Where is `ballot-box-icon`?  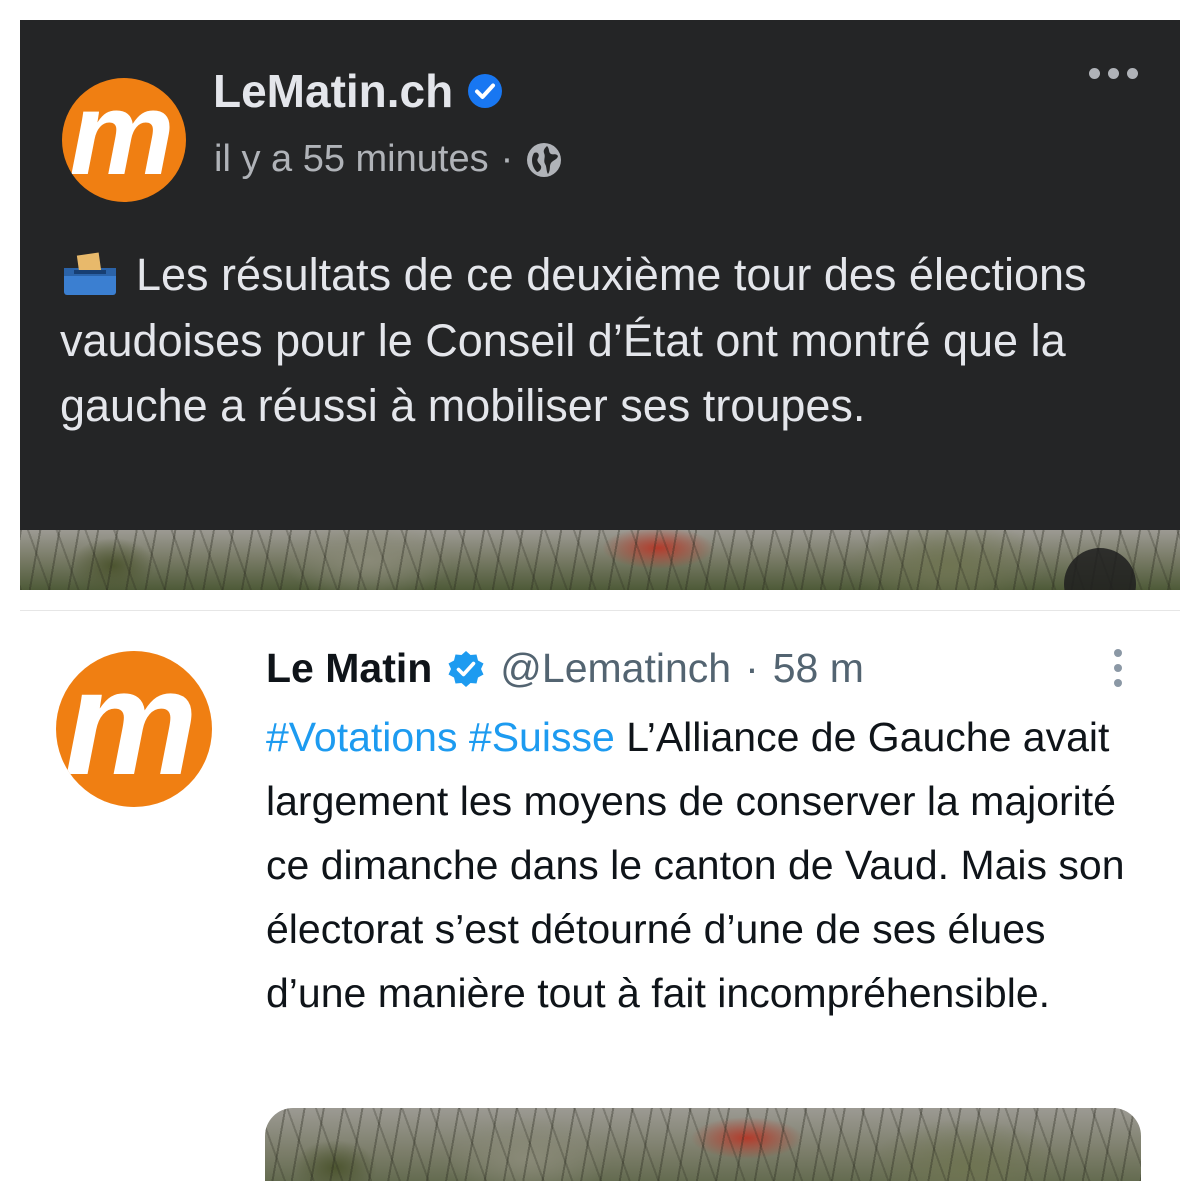
ballot-box-icon is located at coordinates (90, 273).